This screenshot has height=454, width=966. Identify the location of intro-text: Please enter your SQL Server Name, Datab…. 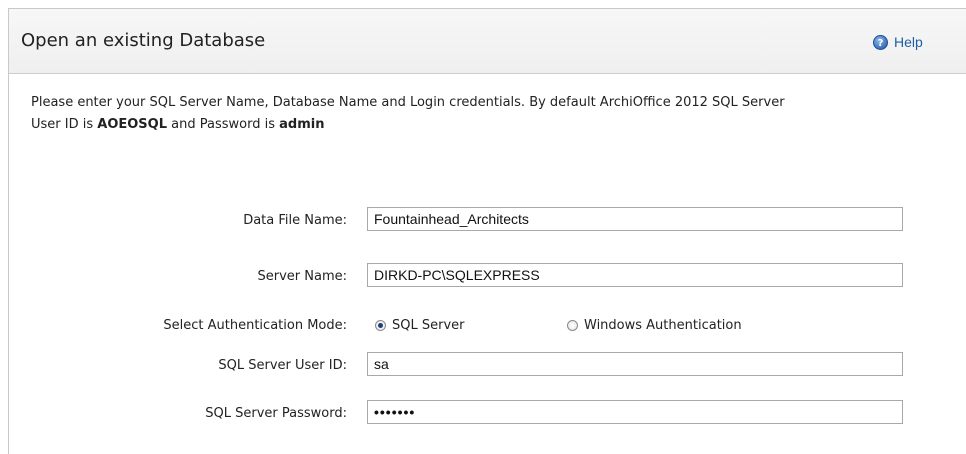
(498, 114).